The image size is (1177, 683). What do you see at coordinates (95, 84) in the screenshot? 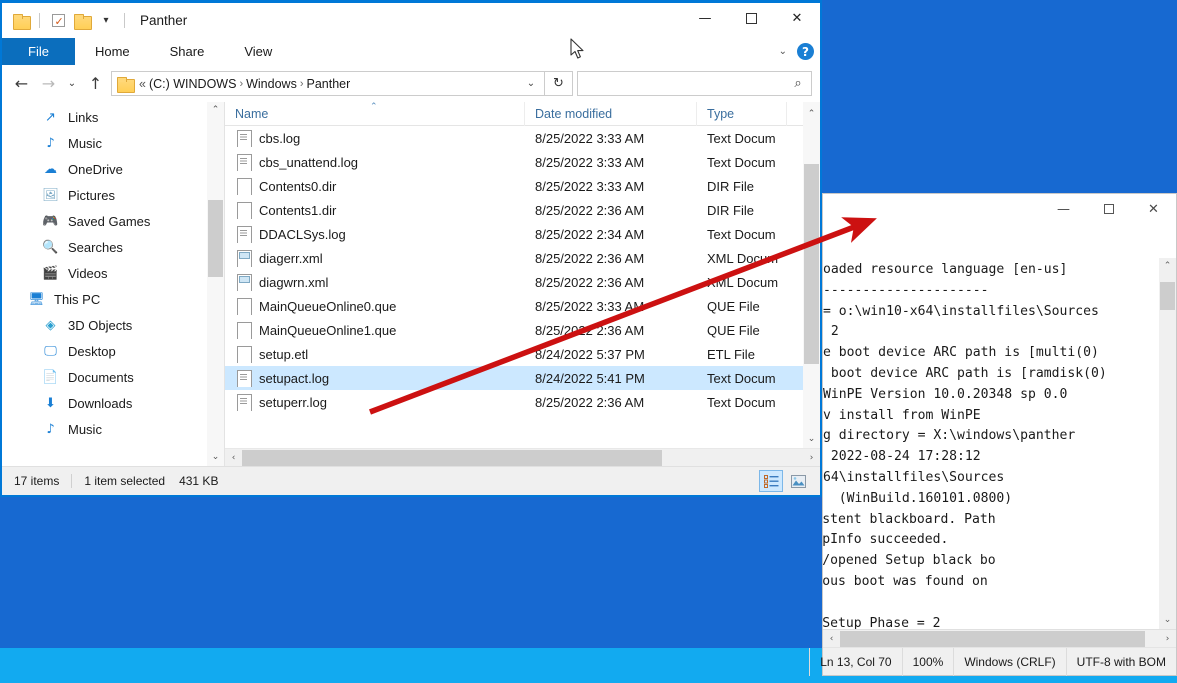
I see `up-button: ↑` at bounding box center [95, 84].